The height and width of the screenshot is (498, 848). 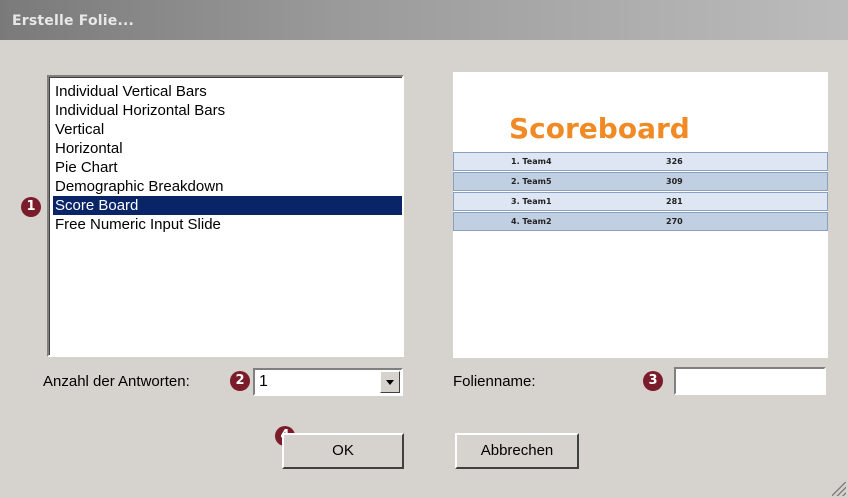 I want to click on callout-badge-2: 2, so click(x=240, y=381).